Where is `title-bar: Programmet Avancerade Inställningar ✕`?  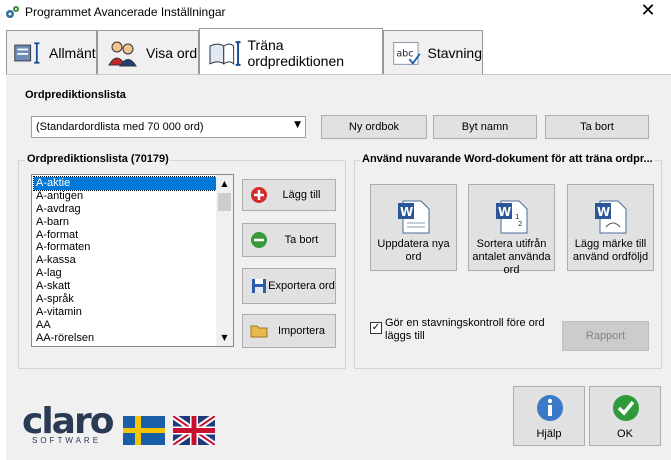
title-bar: Programmet Avancerade Inställningar ✕ is located at coordinates (335, 12).